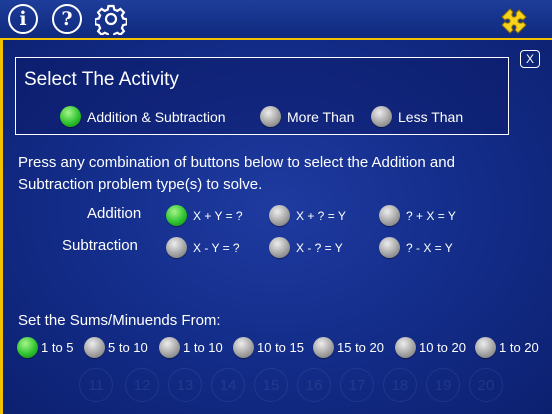 This screenshot has height=414, width=552. I want to click on option-label: X + Y = ?, so click(218, 215).